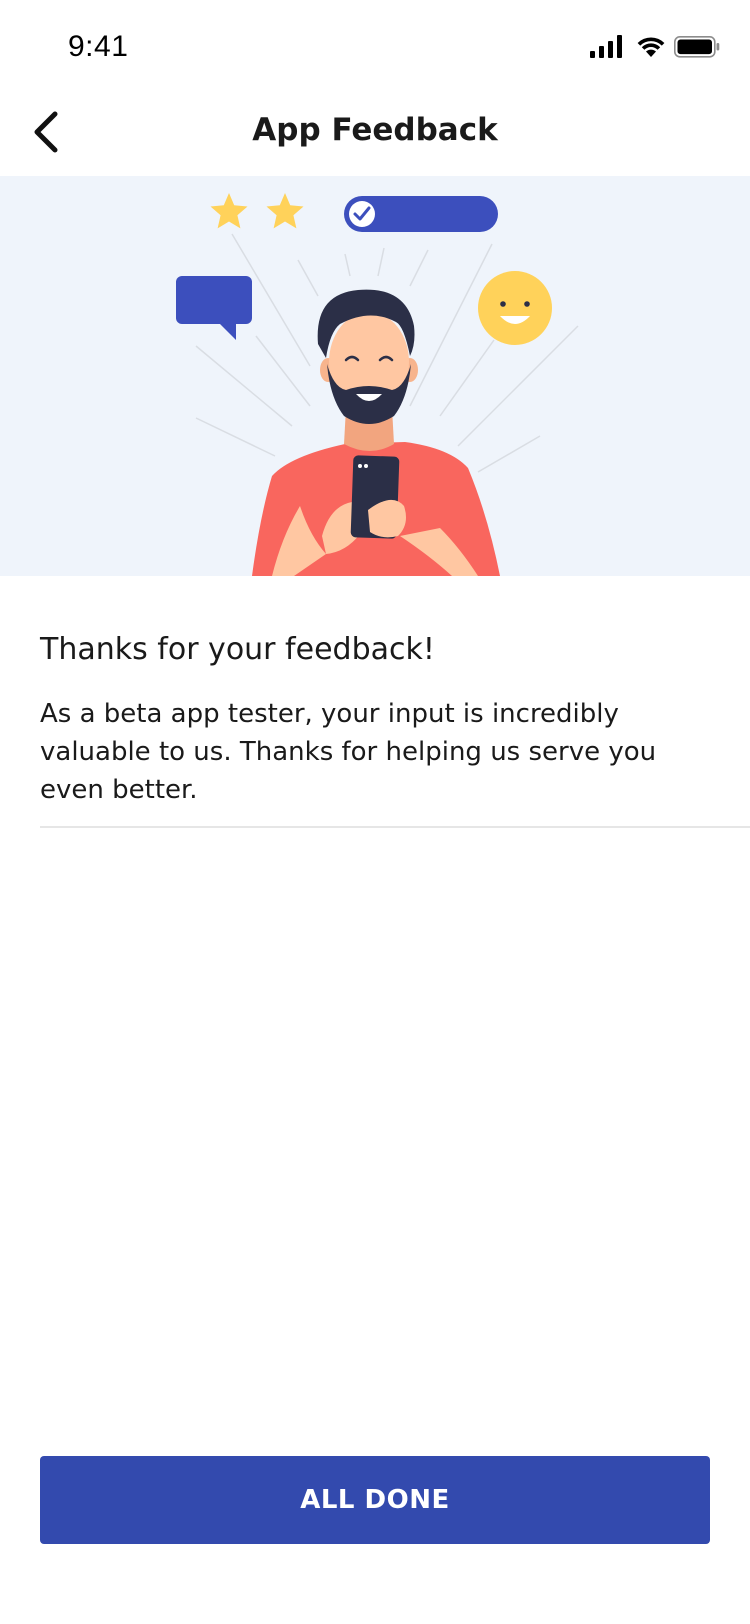 This screenshot has height=1624, width=750. Describe the element at coordinates (375, 44) in the screenshot. I see `status-bar: 9:41` at that location.